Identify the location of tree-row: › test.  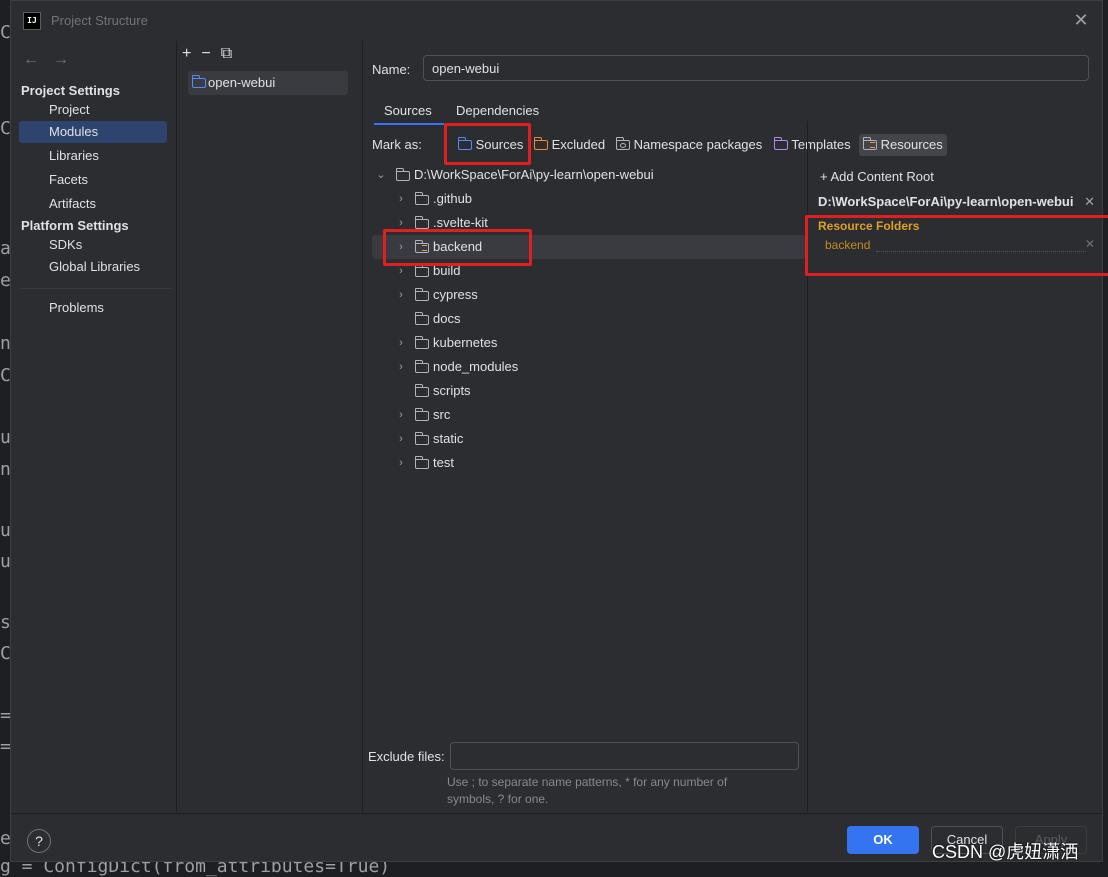
(588, 463).